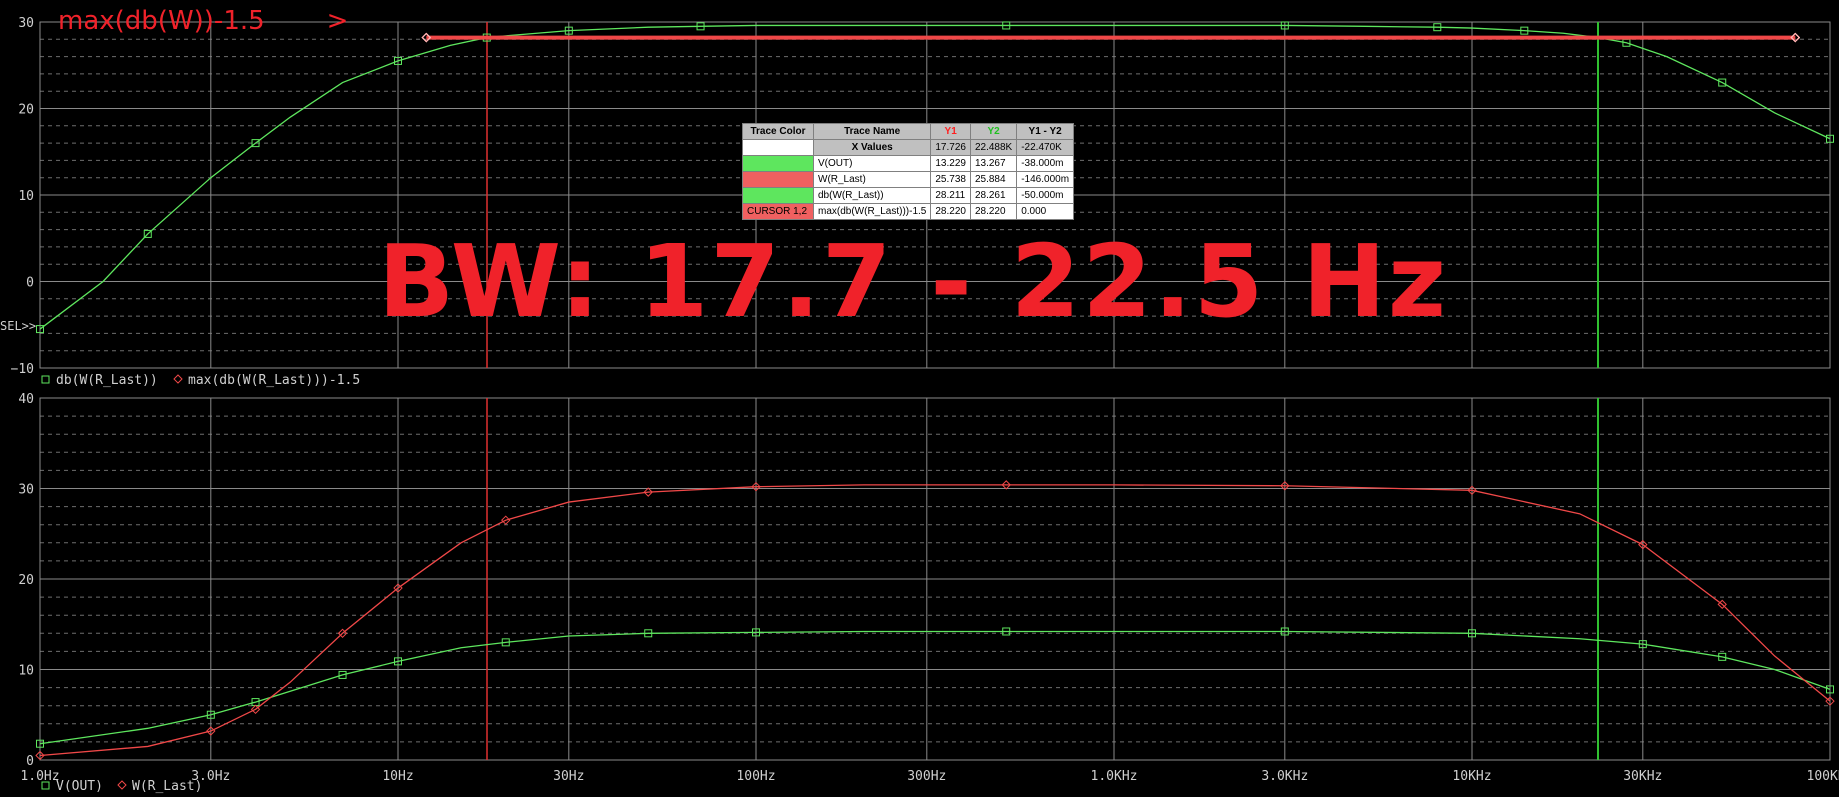 This screenshot has height=797, width=1839. I want to click on y1-value: 17.726, so click(950, 147).